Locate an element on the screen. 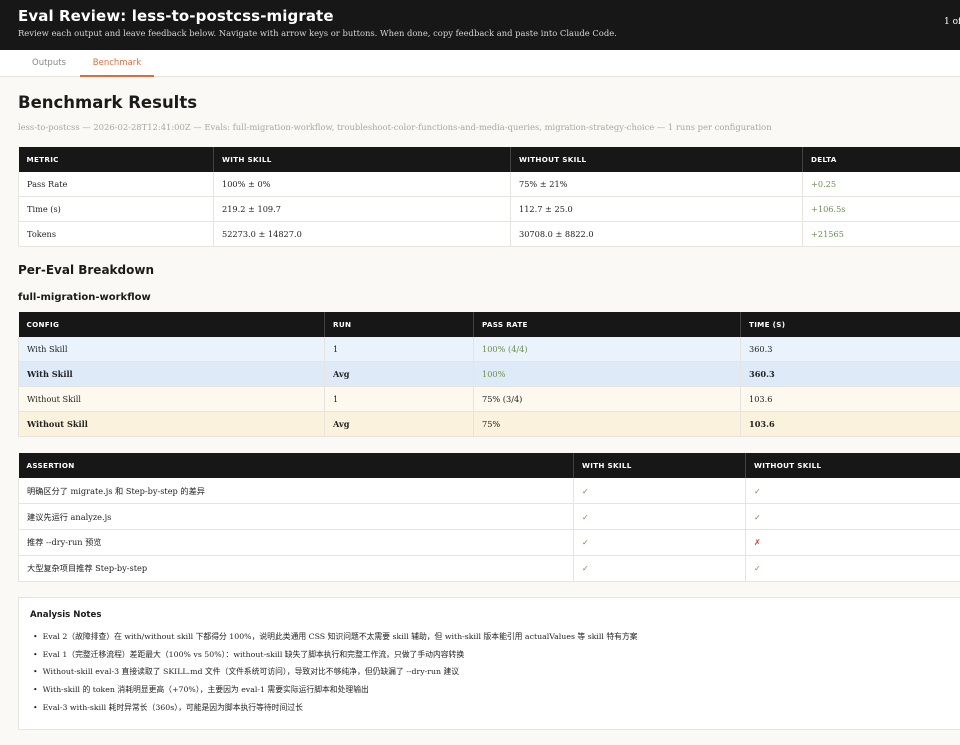  assertion-text: 大型复杂项目推荐 Step-by-step is located at coordinates (296, 568).